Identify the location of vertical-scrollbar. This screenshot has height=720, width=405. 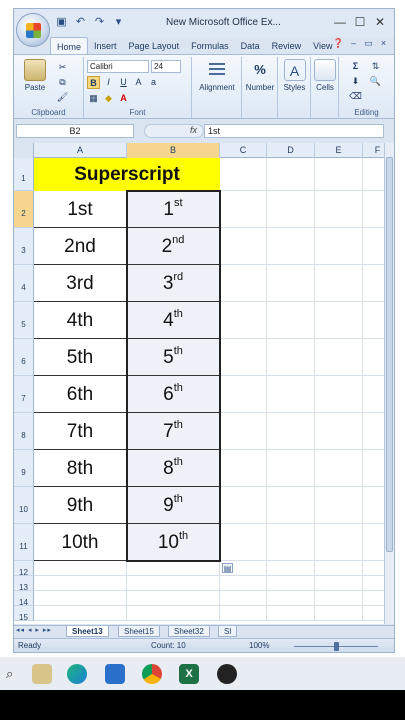
(389, 383).